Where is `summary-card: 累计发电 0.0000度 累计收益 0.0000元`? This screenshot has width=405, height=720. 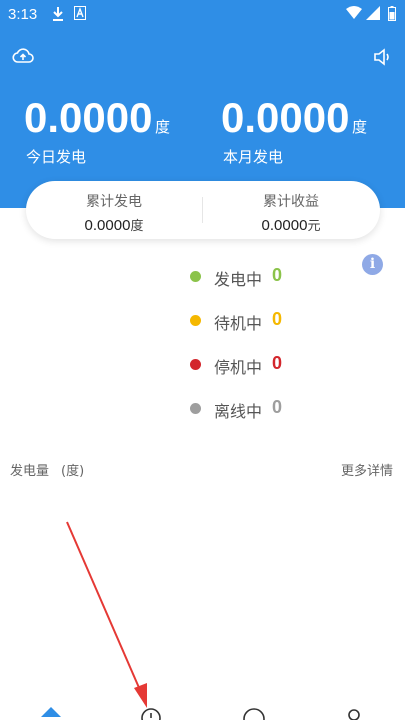 summary-card: 累计发电 0.0000度 累计收益 0.0000元 is located at coordinates (203, 210).